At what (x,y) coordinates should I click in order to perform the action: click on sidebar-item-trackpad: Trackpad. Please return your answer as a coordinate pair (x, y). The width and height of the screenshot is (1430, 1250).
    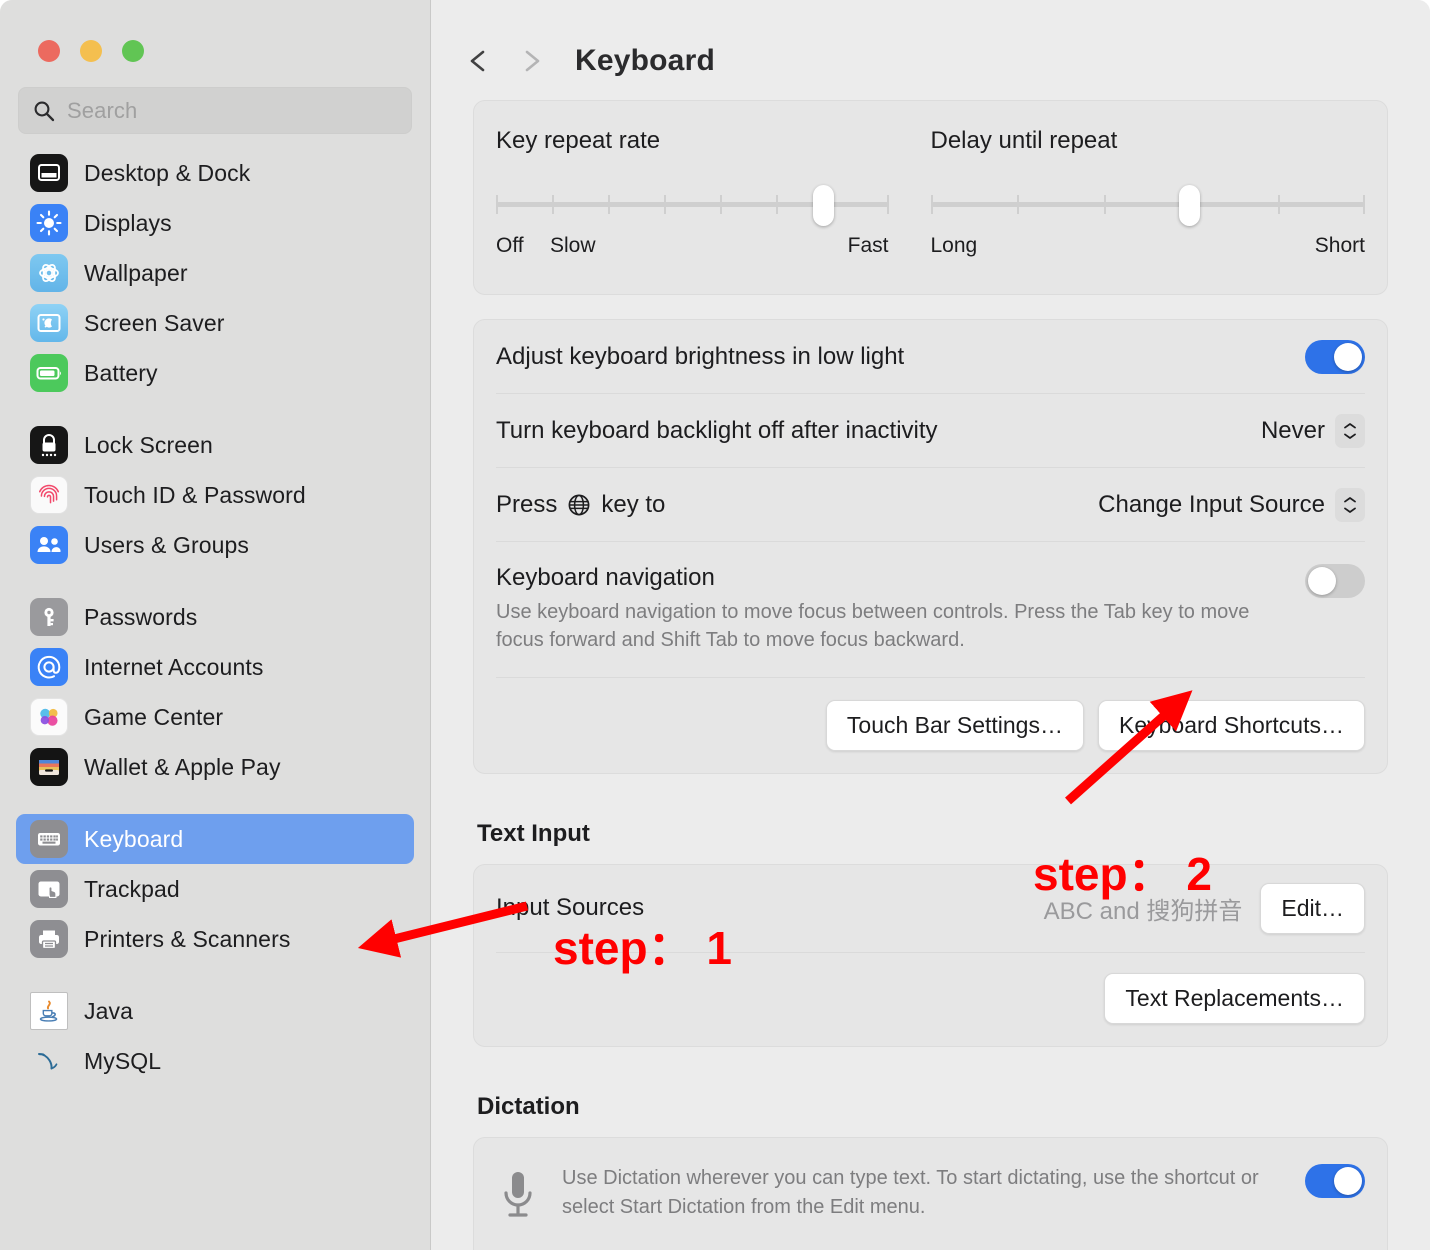
    Looking at the image, I should click on (215, 889).